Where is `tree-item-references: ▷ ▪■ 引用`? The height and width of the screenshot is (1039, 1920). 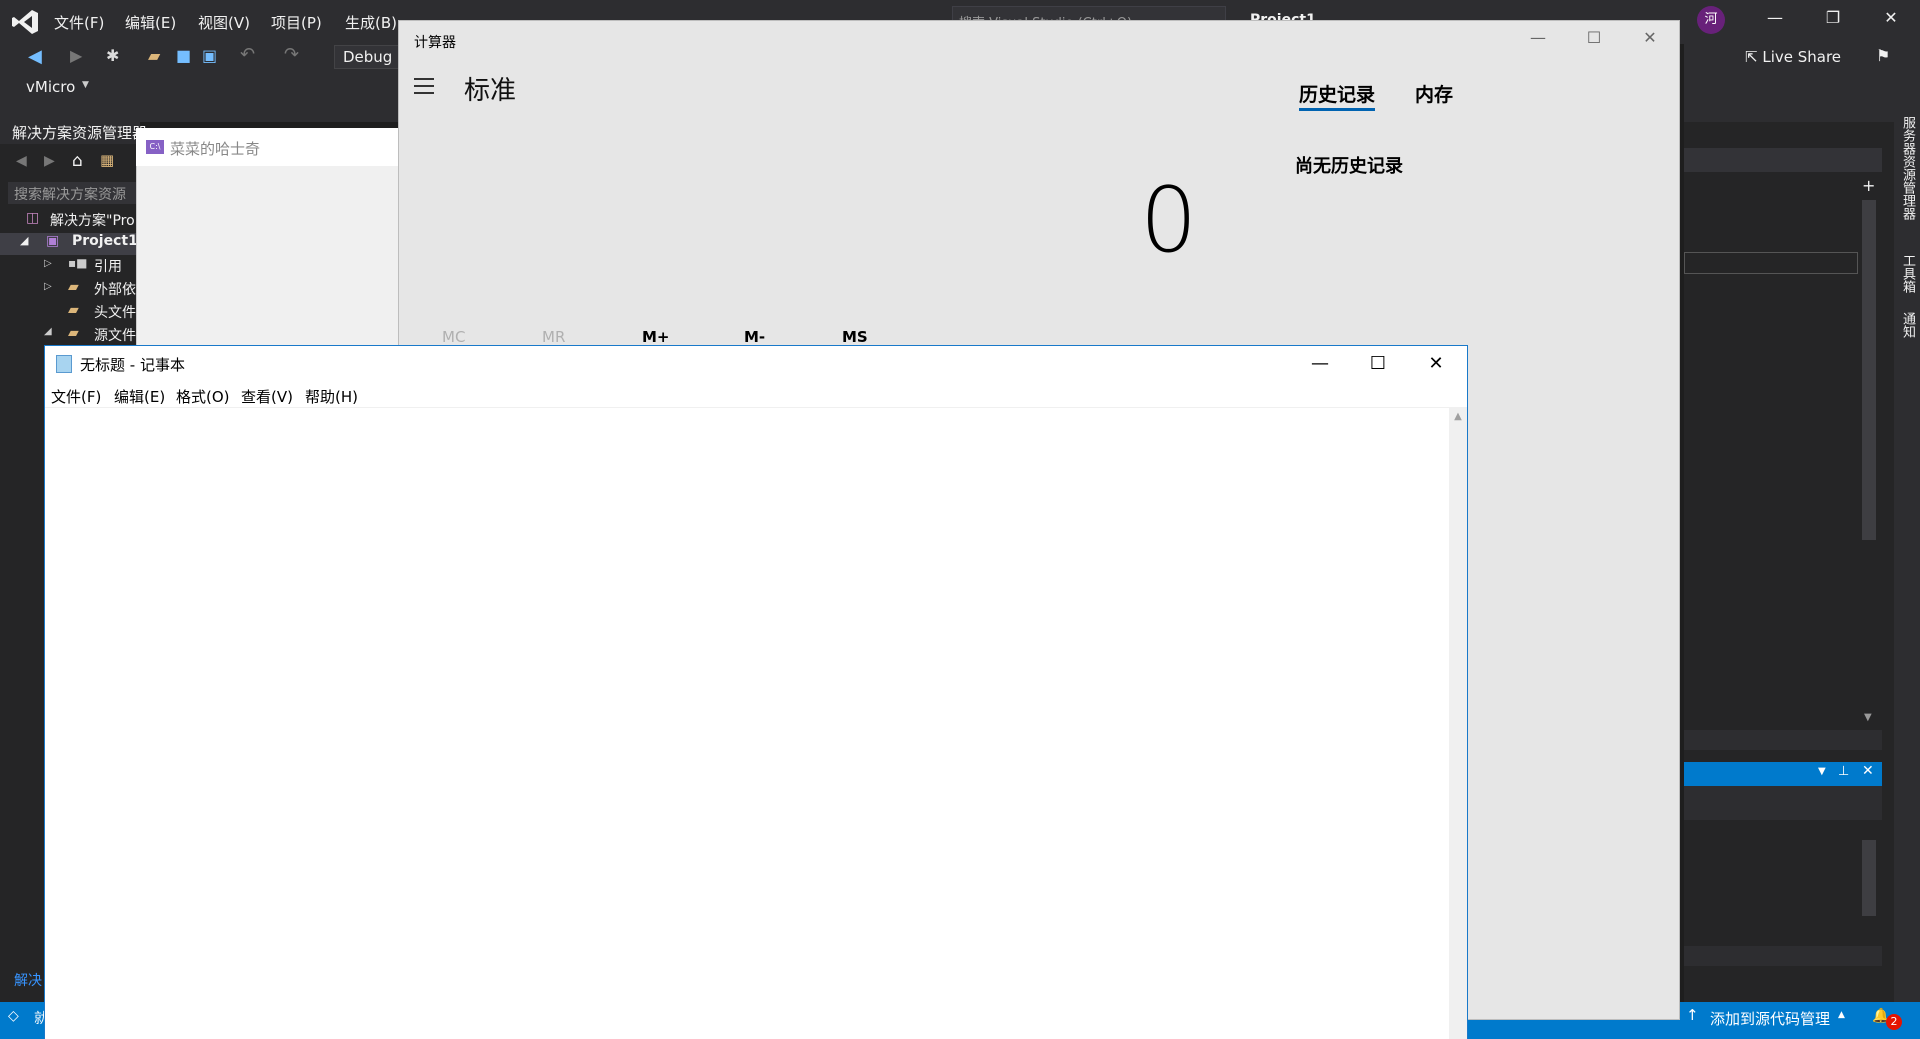
tree-item-references: ▷ ▪■ 引用 is located at coordinates (70, 267).